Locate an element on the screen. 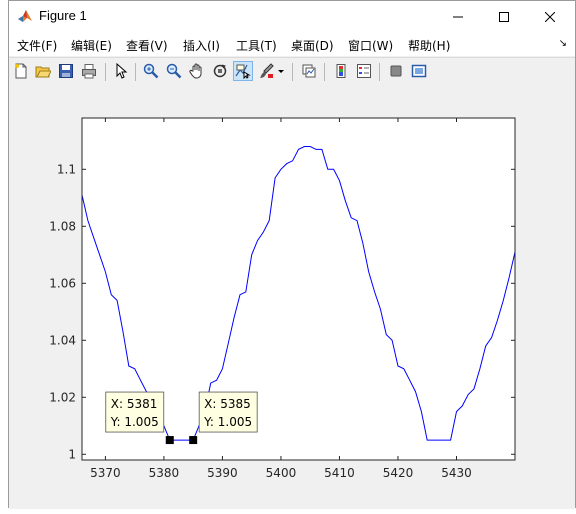 The width and height of the screenshot is (576, 514). title-bar: Figure 1 is located at coordinates (292, 16).